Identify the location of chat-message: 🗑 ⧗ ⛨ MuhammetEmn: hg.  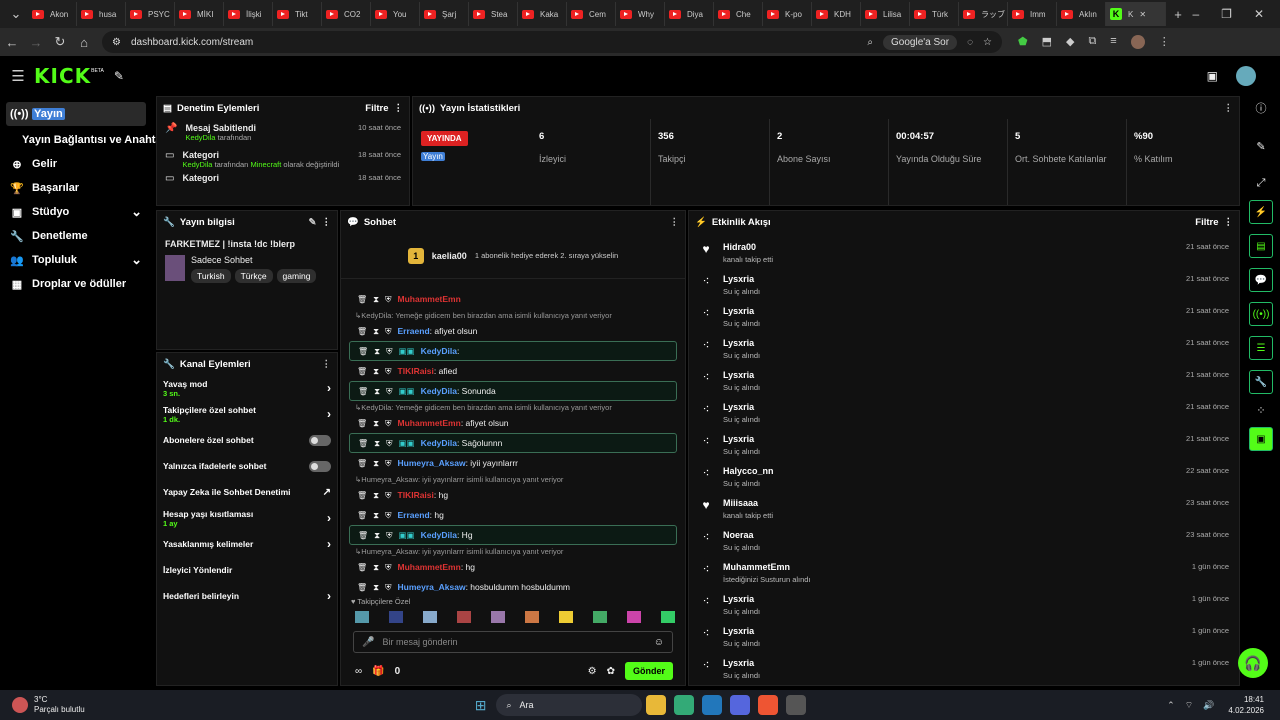
(513, 567).